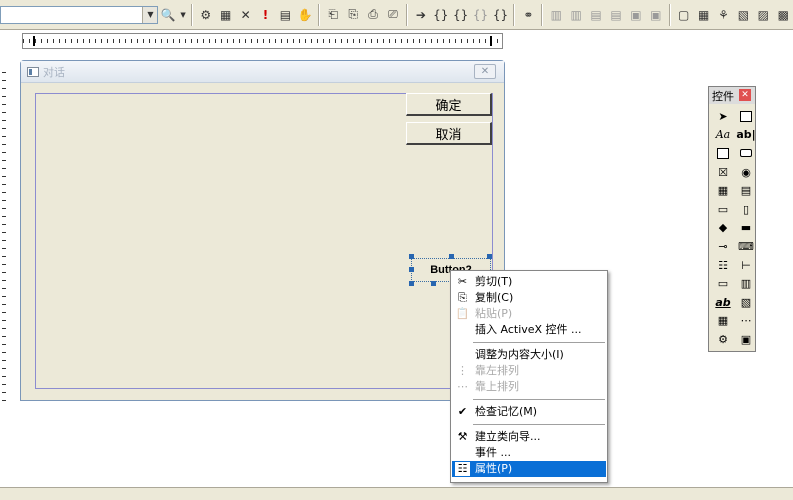 This screenshot has height=500, width=793. Describe the element at coordinates (723, 153) in the screenshot. I see `group-box-icon` at that location.